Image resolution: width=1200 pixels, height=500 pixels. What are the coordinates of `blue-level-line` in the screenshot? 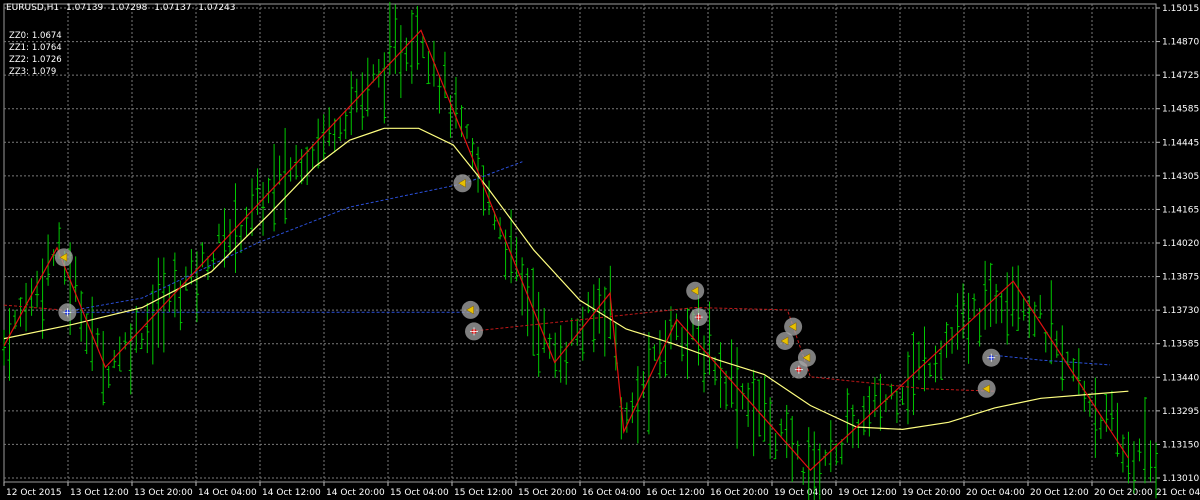 It's located at (1052, 360).